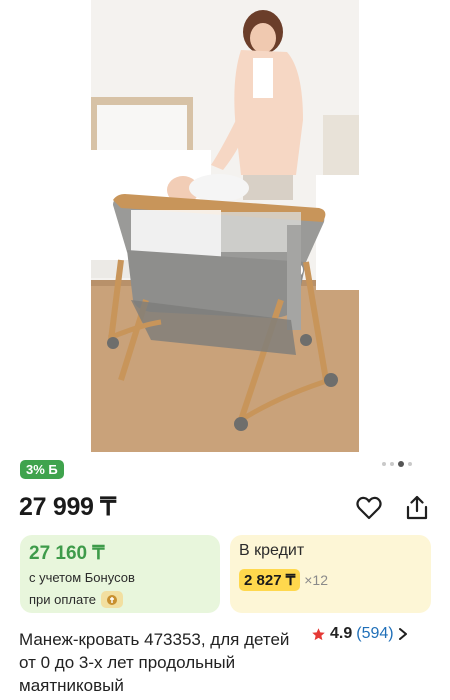 The width and height of the screenshot is (450, 700). I want to click on carousel-dot-active, so click(401, 464).